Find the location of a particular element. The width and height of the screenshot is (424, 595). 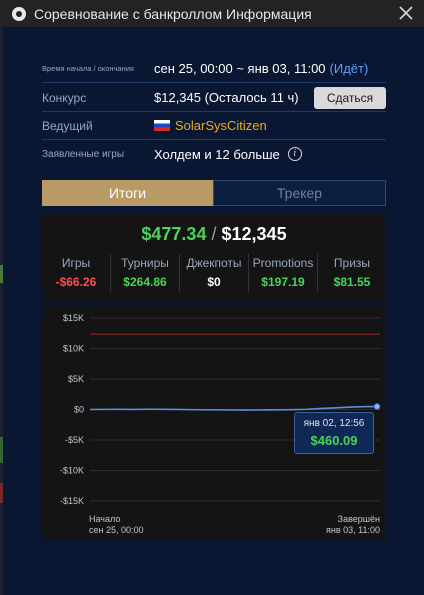

tab-bar: Итоги Трекер is located at coordinates (214, 193).